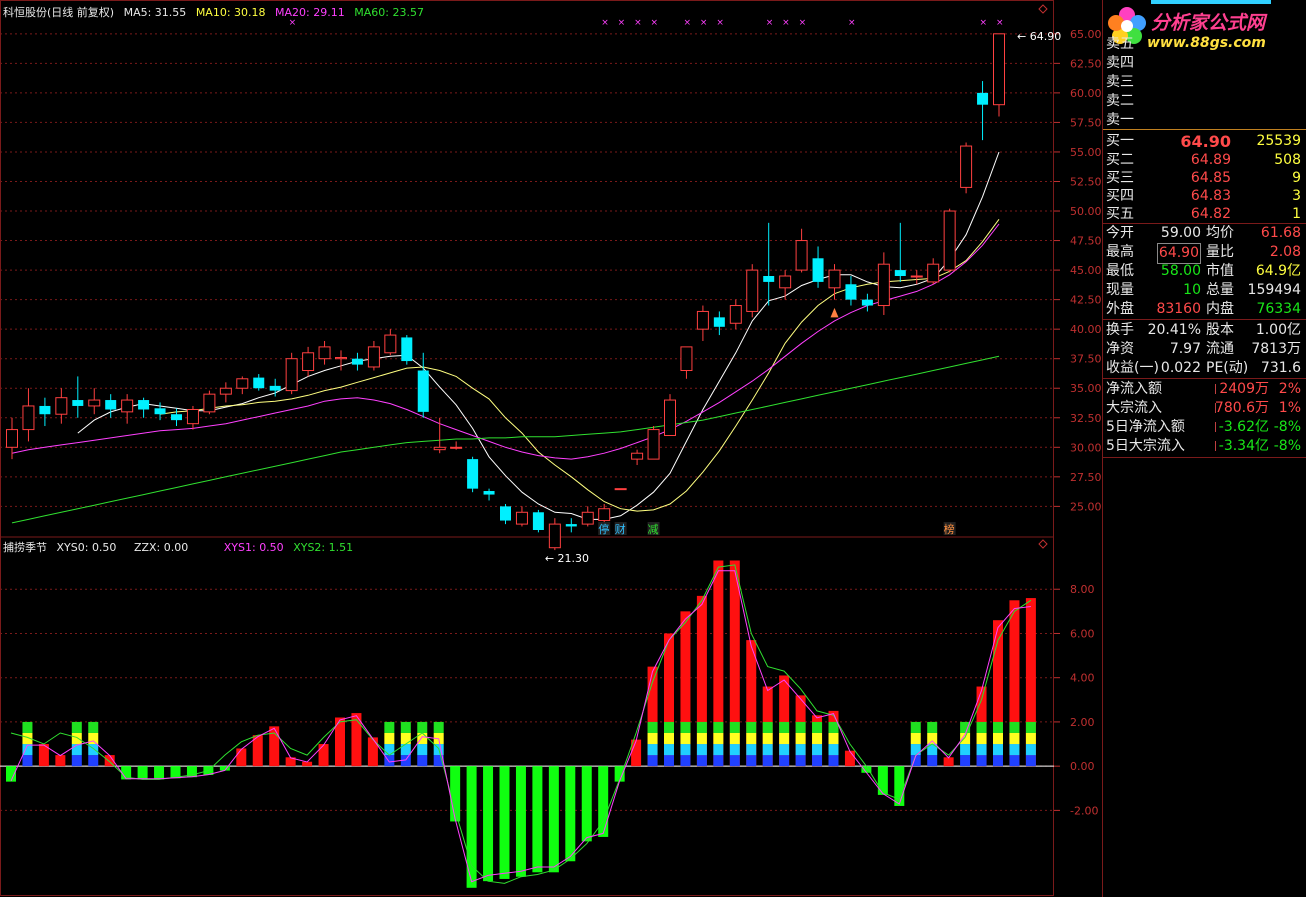 This screenshot has width=1306, height=897. What do you see at coordinates (155, 12) in the screenshot?
I see `ma5-legend: MA5: 31.55` at bounding box center [155, 12].